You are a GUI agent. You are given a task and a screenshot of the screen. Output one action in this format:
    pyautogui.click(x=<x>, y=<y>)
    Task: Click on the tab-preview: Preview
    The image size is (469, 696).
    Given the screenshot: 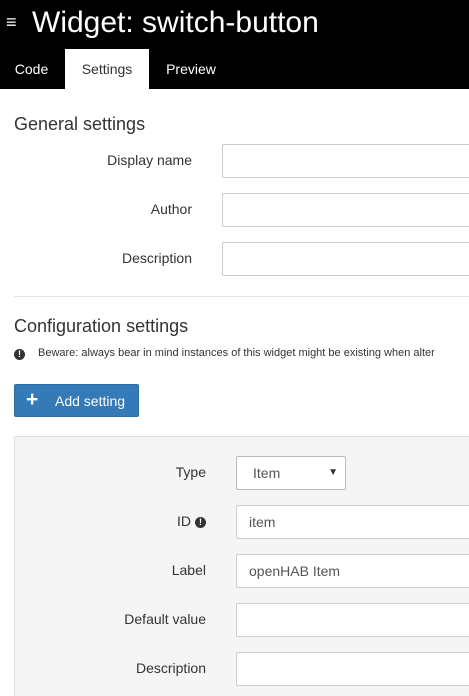 What is the action you would take?
    pyautogui.click(x=191, y=69)
    